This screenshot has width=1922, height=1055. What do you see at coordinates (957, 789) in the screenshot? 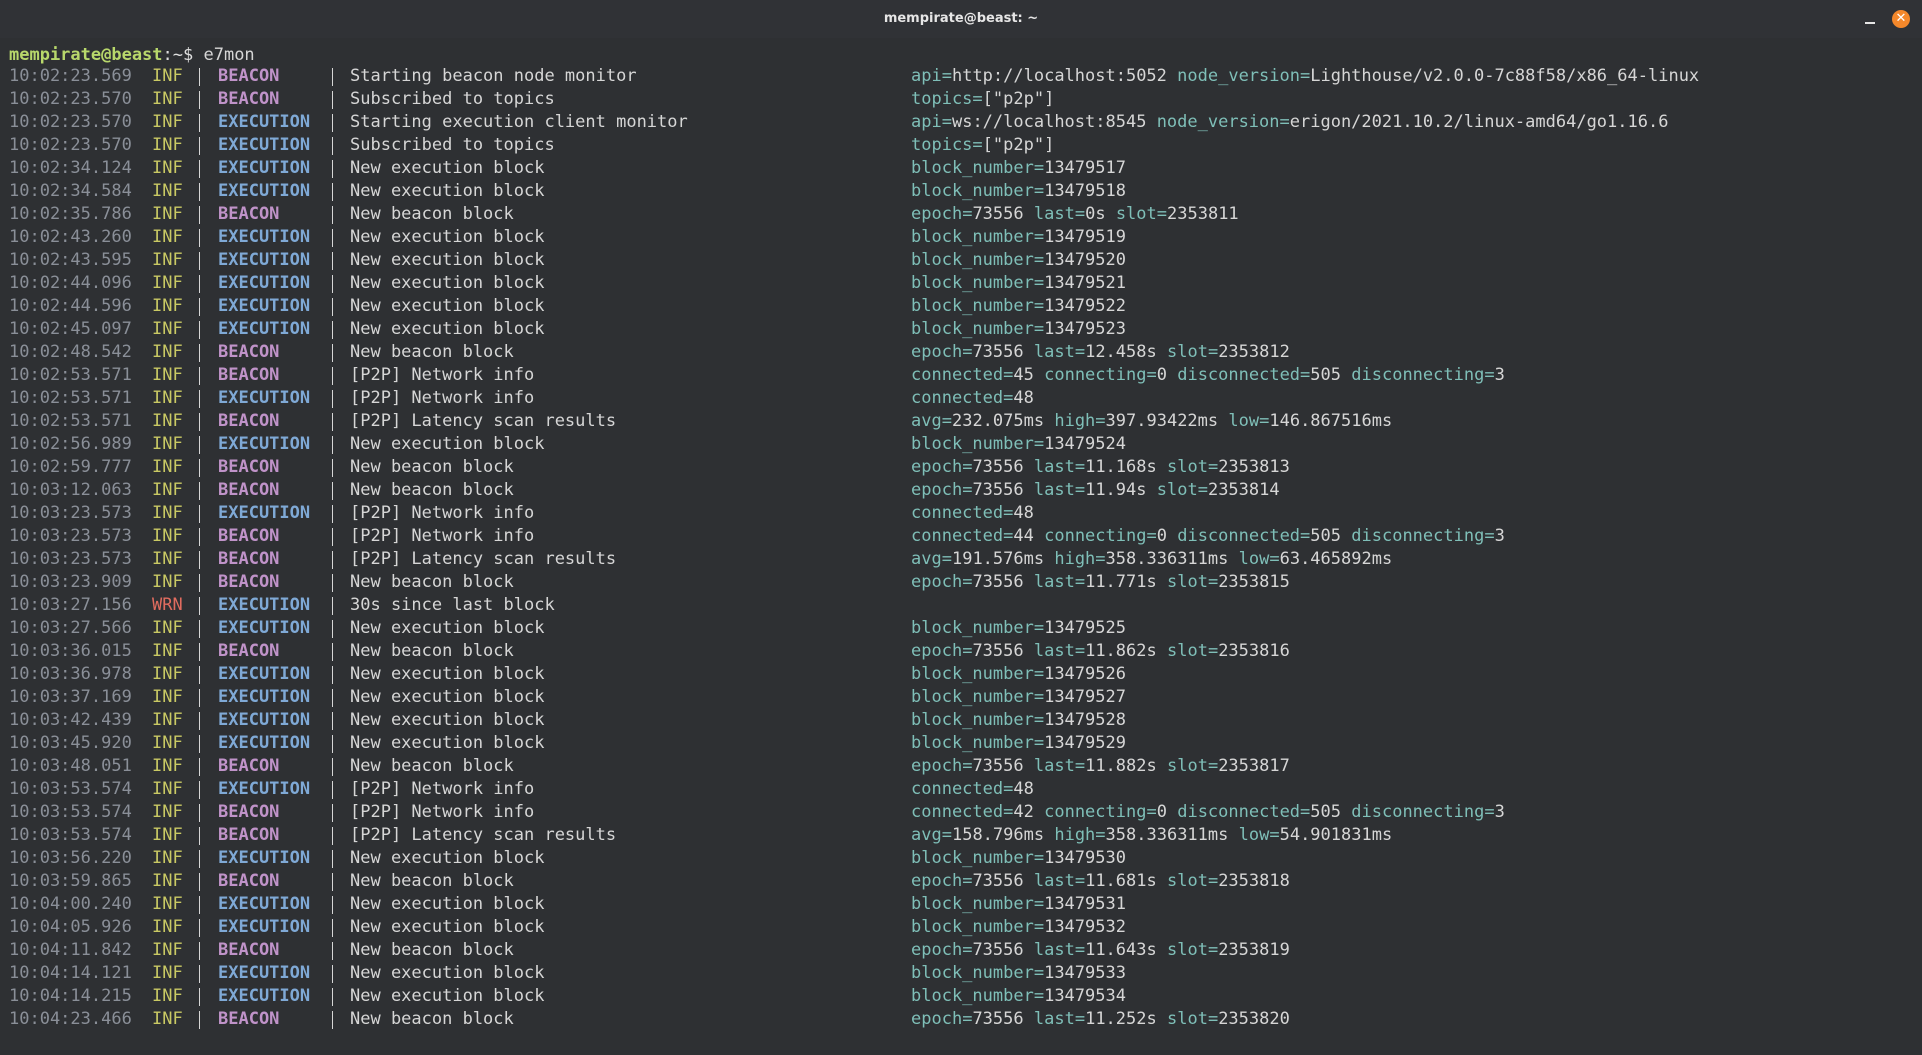
I see `field-key: connected` at bounding box center [957, 789].